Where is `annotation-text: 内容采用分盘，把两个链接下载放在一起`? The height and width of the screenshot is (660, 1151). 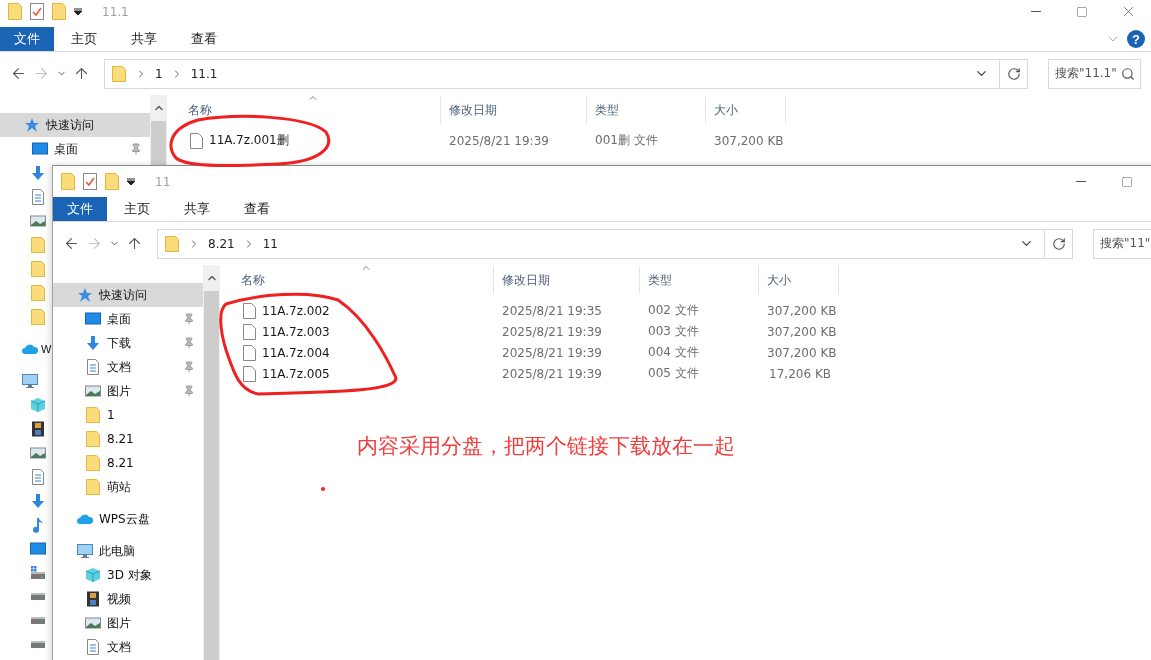
annotation-text: 内容采用分盘，把两个链接下载放在一起 is located at coordinates (546, 446).